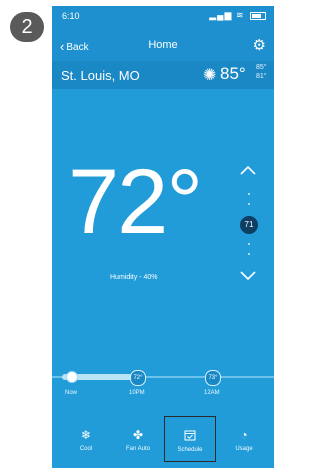 This screenshot has width=320, height=474. I want to click on wifi-icon: ≋, so click(240, 15).